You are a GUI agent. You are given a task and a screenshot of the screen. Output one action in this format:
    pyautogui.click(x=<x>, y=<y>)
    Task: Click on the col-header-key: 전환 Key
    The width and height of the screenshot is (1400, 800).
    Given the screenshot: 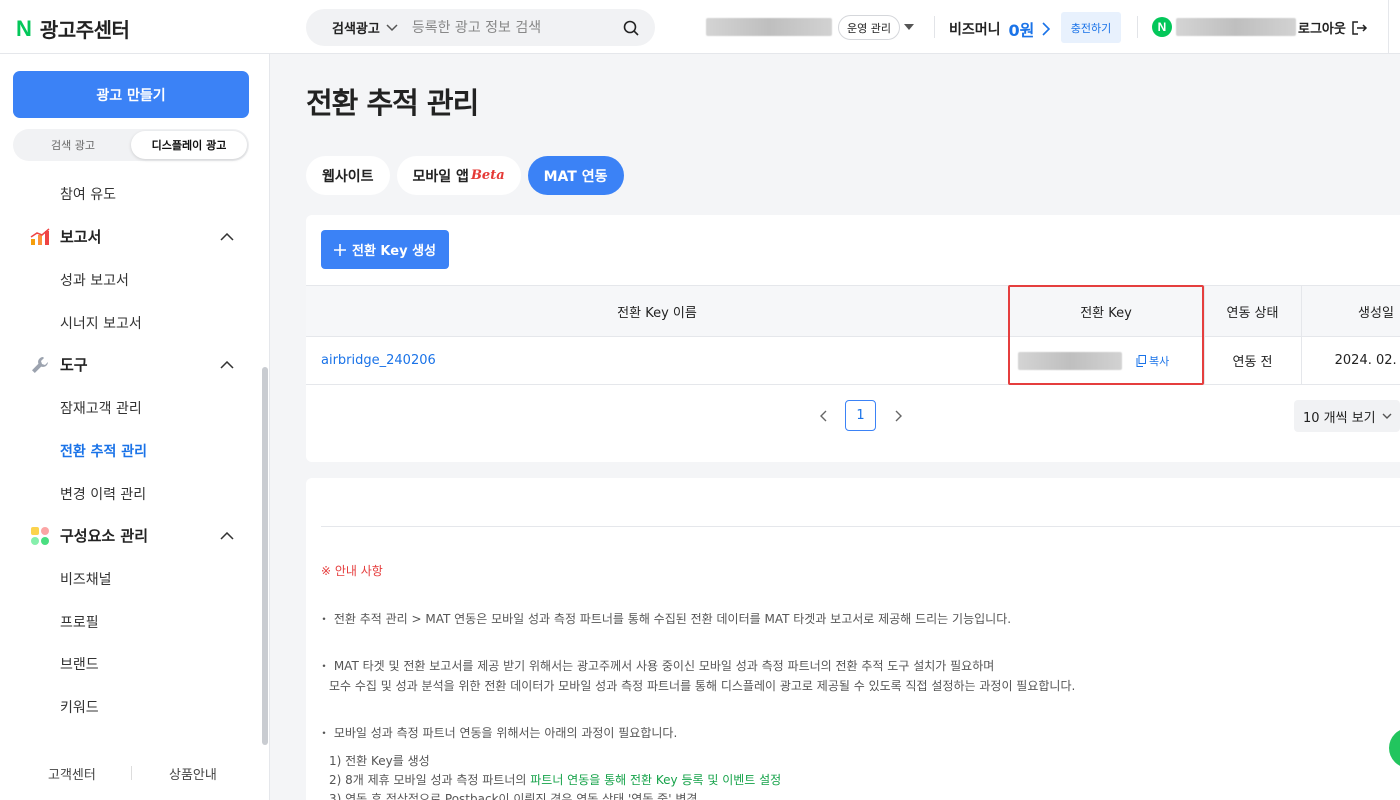 What is the action you would take?
    pyautogui.click(x=1106, y=313)
    